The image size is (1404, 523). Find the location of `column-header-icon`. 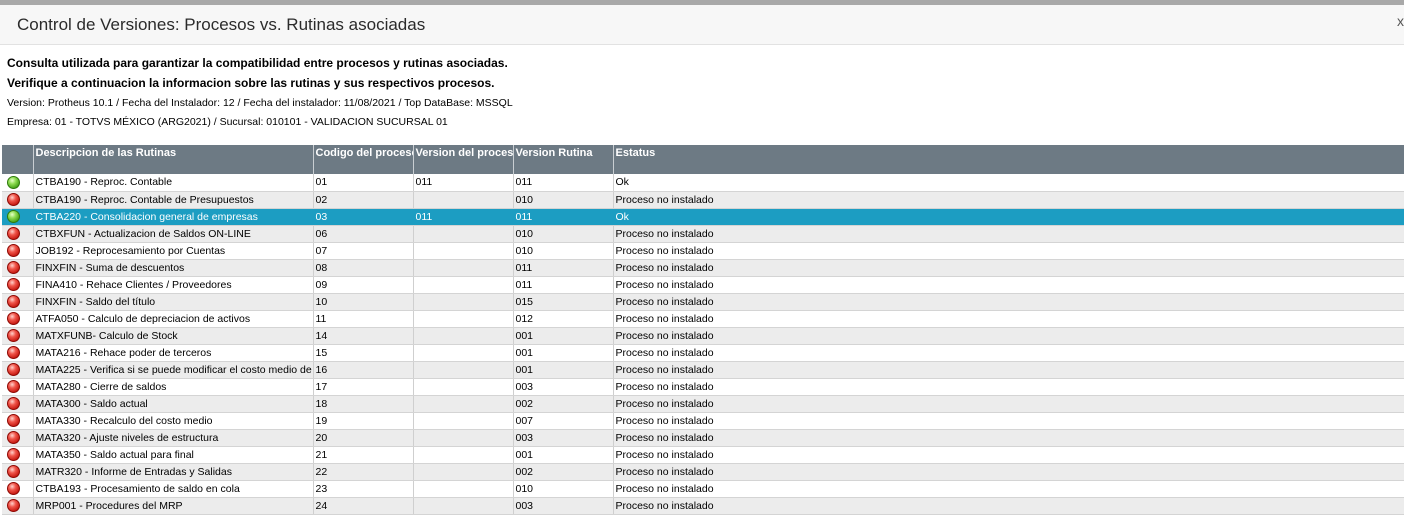

column-header-icon is located at coordinates (18, 159).